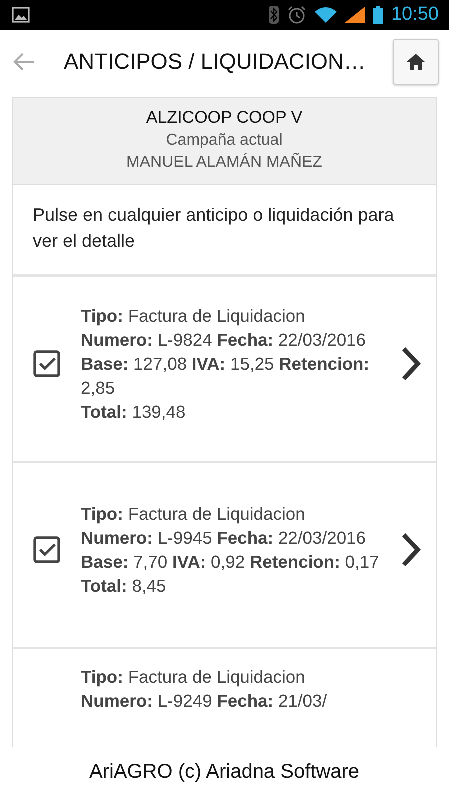  What do you see at coordinates (224, 340) in the screenshot?
I see `invoice-detail-text: Numero: L-9824 Fecha: 22/03/2016` at bounding box center [224, 340].